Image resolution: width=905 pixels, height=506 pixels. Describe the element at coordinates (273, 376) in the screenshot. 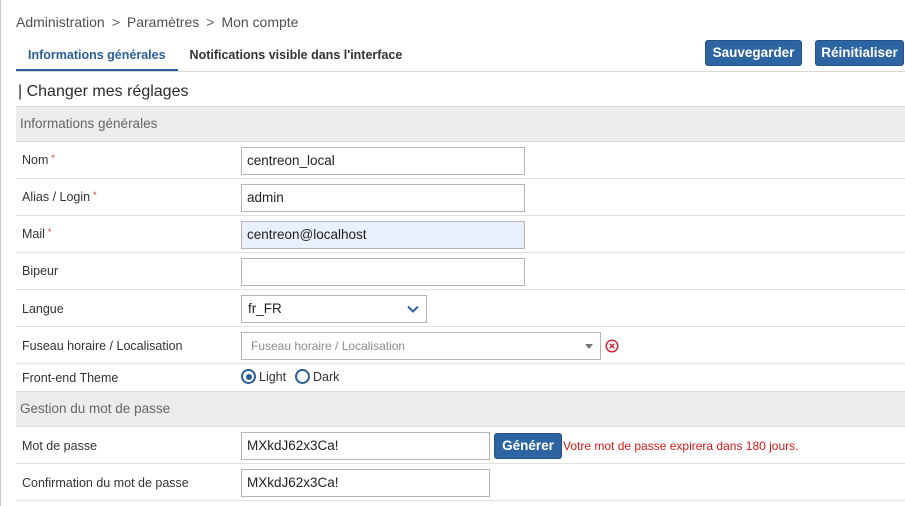

I see `theme-light-label: Light` at that location.